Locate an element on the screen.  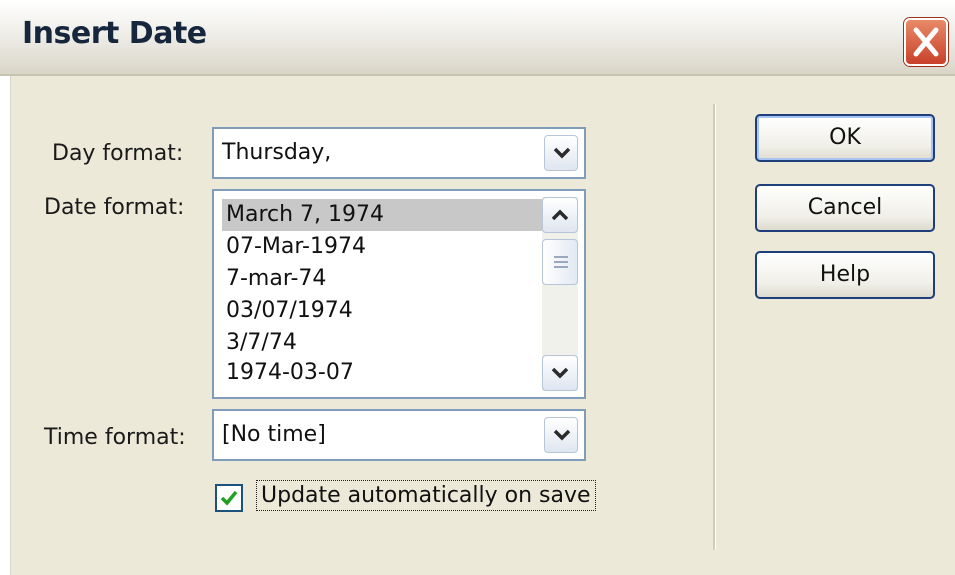
time-format-value: [No time] is located at coordinates (274, 434).